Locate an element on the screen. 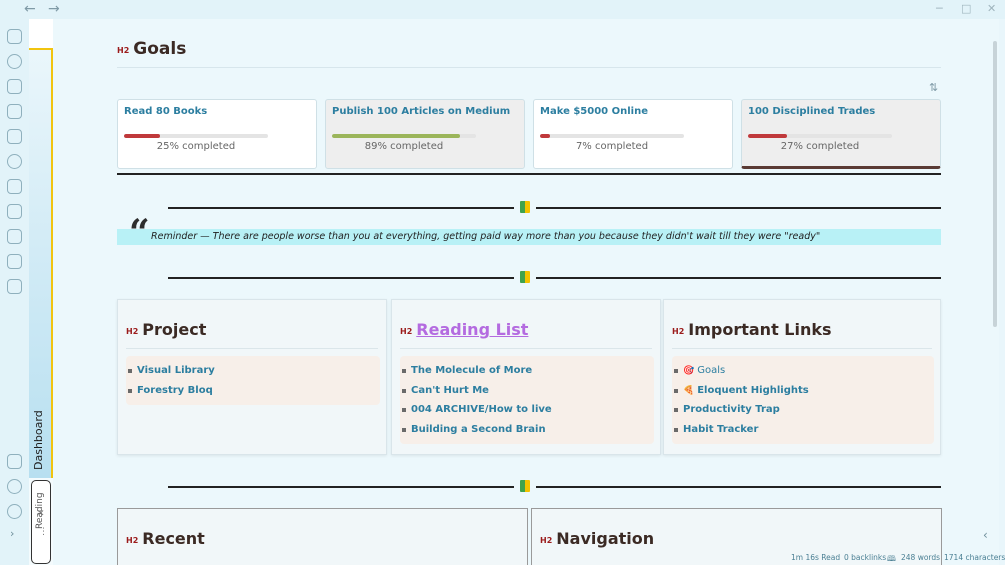 The height and width of the screenshot is (565, 1005). project-heading-text: Project is located at coordinates (174, 329).